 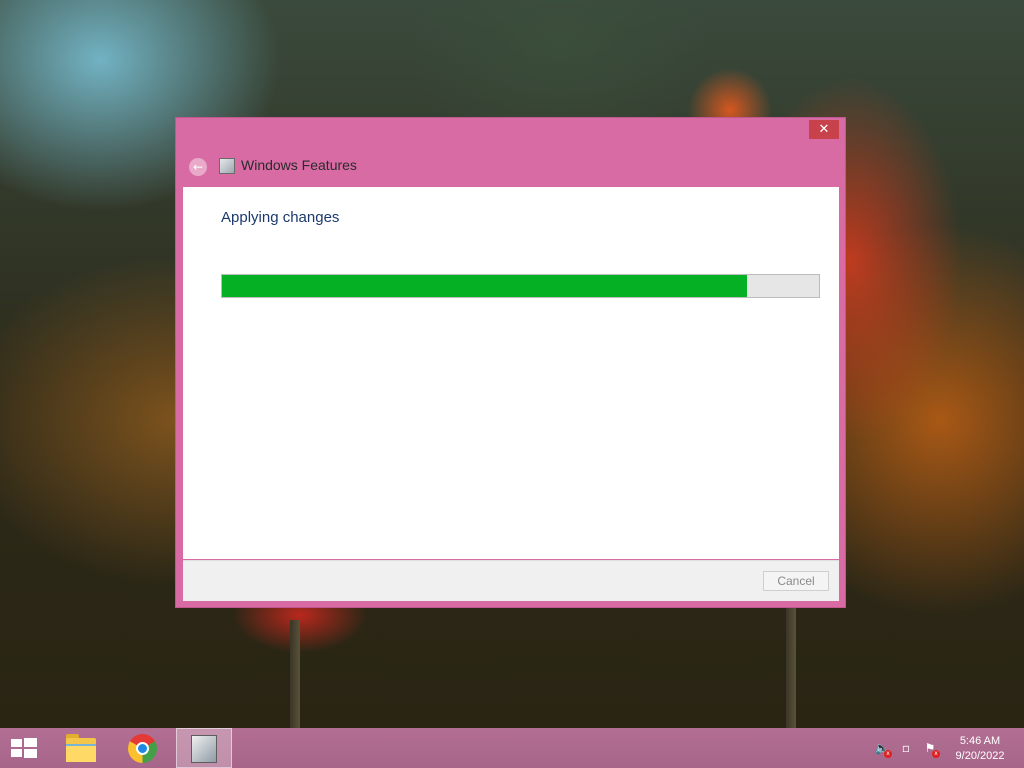 What do you see at coordinates (198, 167) in the screenshot?
I see `back-arrow-icon: ←` at bounding box center [198, 167].